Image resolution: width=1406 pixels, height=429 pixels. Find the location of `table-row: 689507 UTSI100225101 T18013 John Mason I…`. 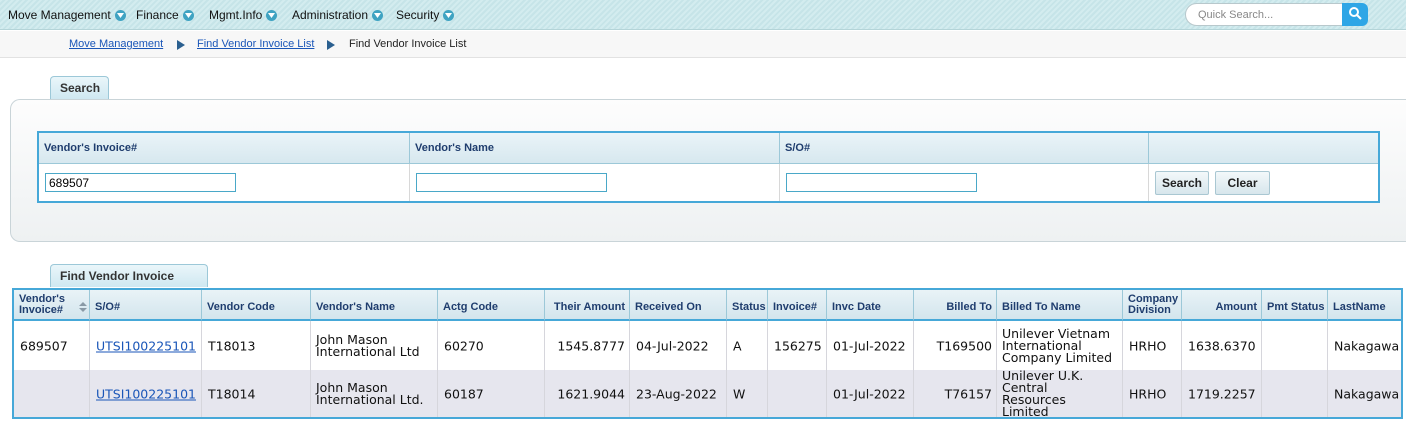

table-row: 689507 UTSI100225101 T18013 John Mason I… is located at coordinates (707, 345).